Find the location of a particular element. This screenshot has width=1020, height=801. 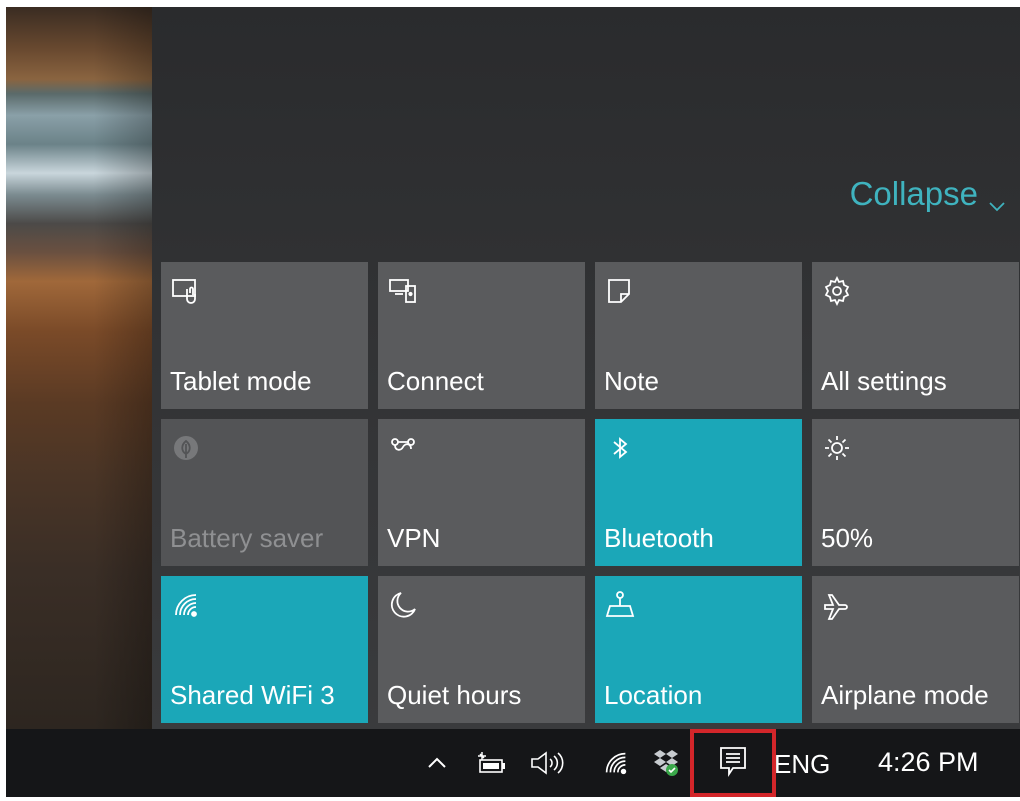

chevron-up-icon is located at coordinates (437, 763).